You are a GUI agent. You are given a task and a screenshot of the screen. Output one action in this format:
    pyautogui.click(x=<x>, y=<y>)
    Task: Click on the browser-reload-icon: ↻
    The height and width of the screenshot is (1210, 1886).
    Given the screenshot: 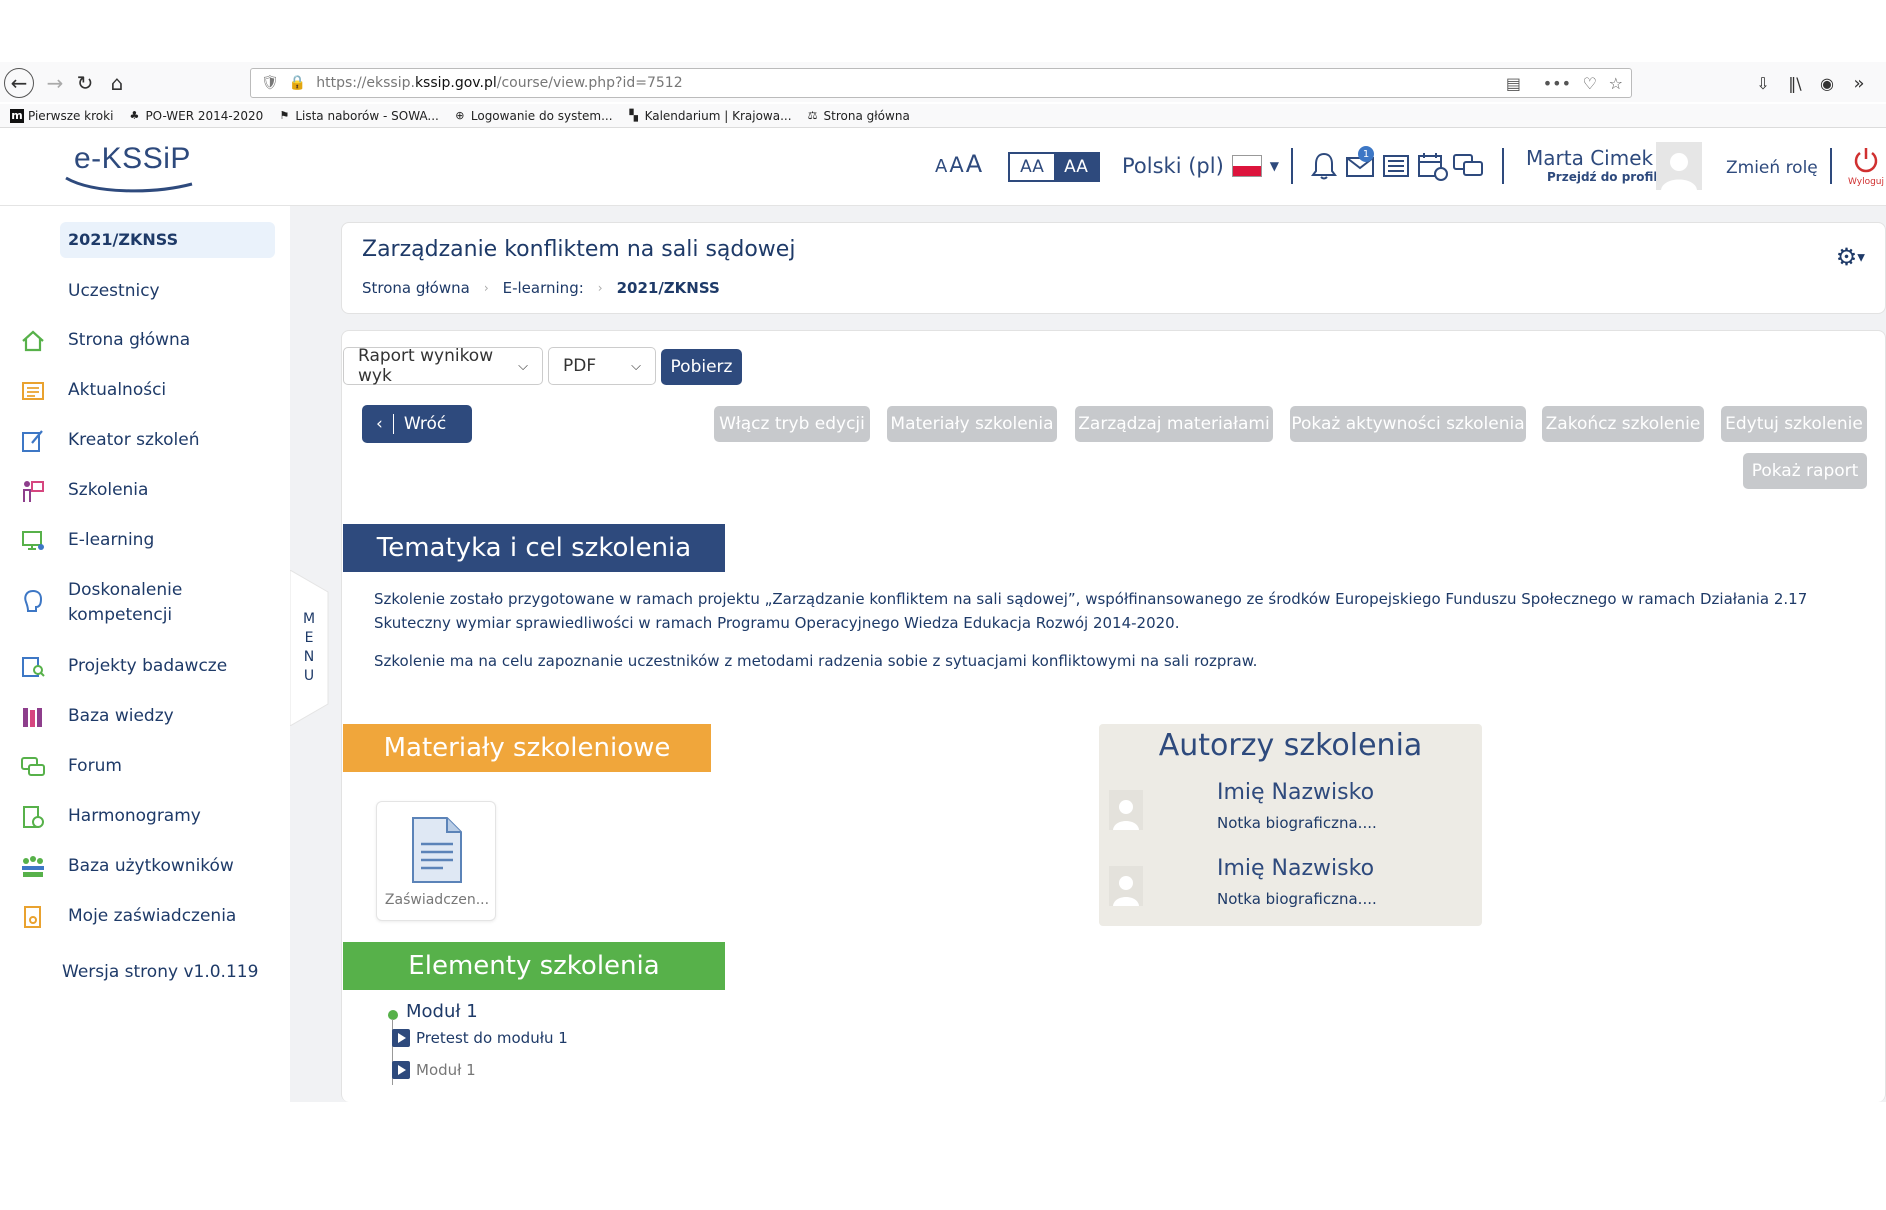 What is the action you would take?
    pyautogui.click(x=85, y=83)
    